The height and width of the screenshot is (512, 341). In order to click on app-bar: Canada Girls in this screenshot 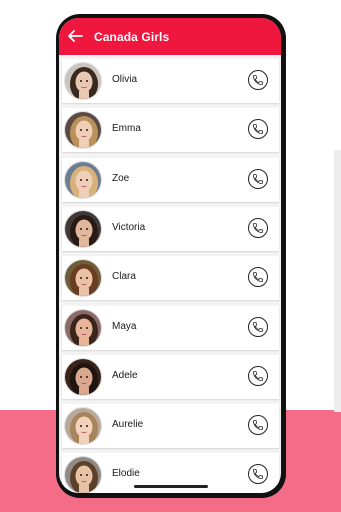, I will do `click(170, 36)`.